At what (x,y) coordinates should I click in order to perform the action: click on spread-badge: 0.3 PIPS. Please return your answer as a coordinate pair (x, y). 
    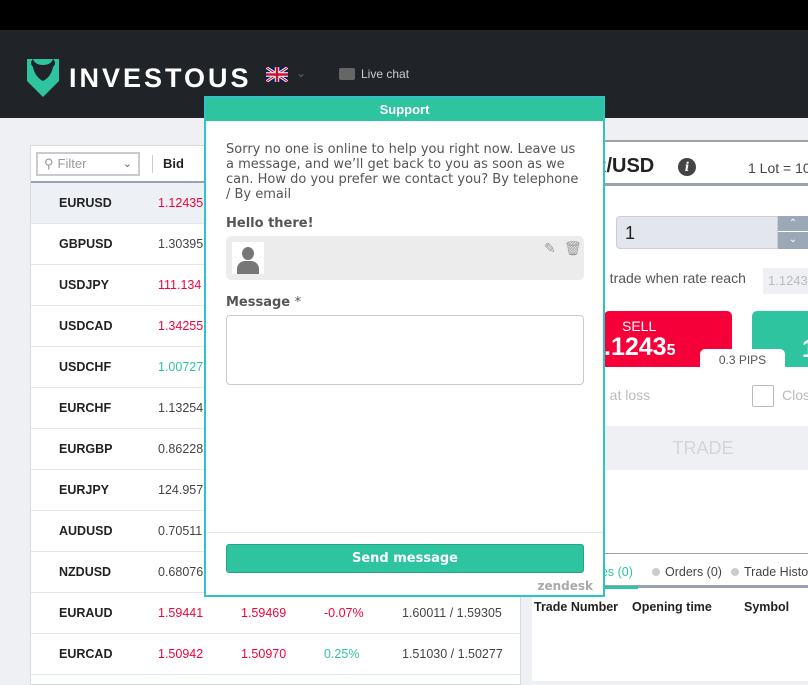
    Looking at the image, I should click on (742, 360).